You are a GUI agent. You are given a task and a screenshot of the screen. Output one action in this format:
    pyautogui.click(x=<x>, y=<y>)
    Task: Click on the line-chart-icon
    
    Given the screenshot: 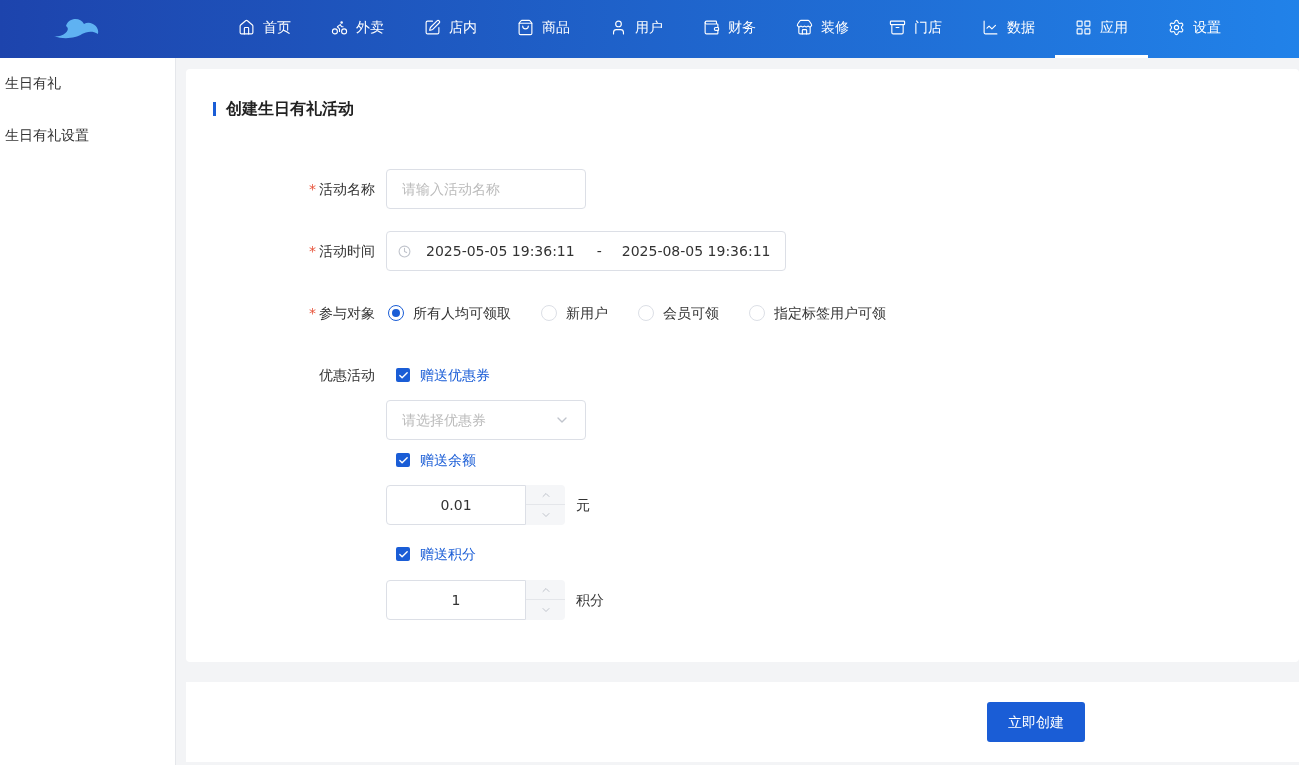 What is the action you would take?
    pyautogui.click(x=990, y=27)
    